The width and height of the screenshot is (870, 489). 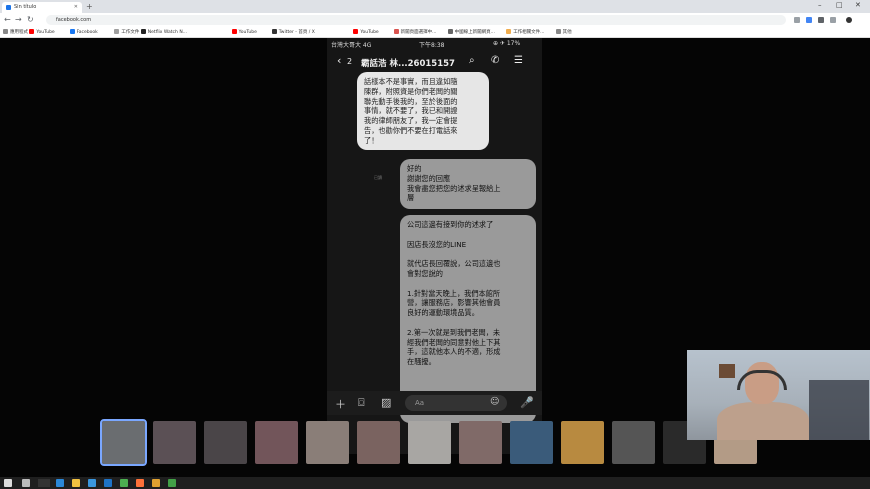 I want to click on sent-message: 好的 謝謝您的回應 我會盡您把您的述求呈報給上層, so click(x=468, y=184).